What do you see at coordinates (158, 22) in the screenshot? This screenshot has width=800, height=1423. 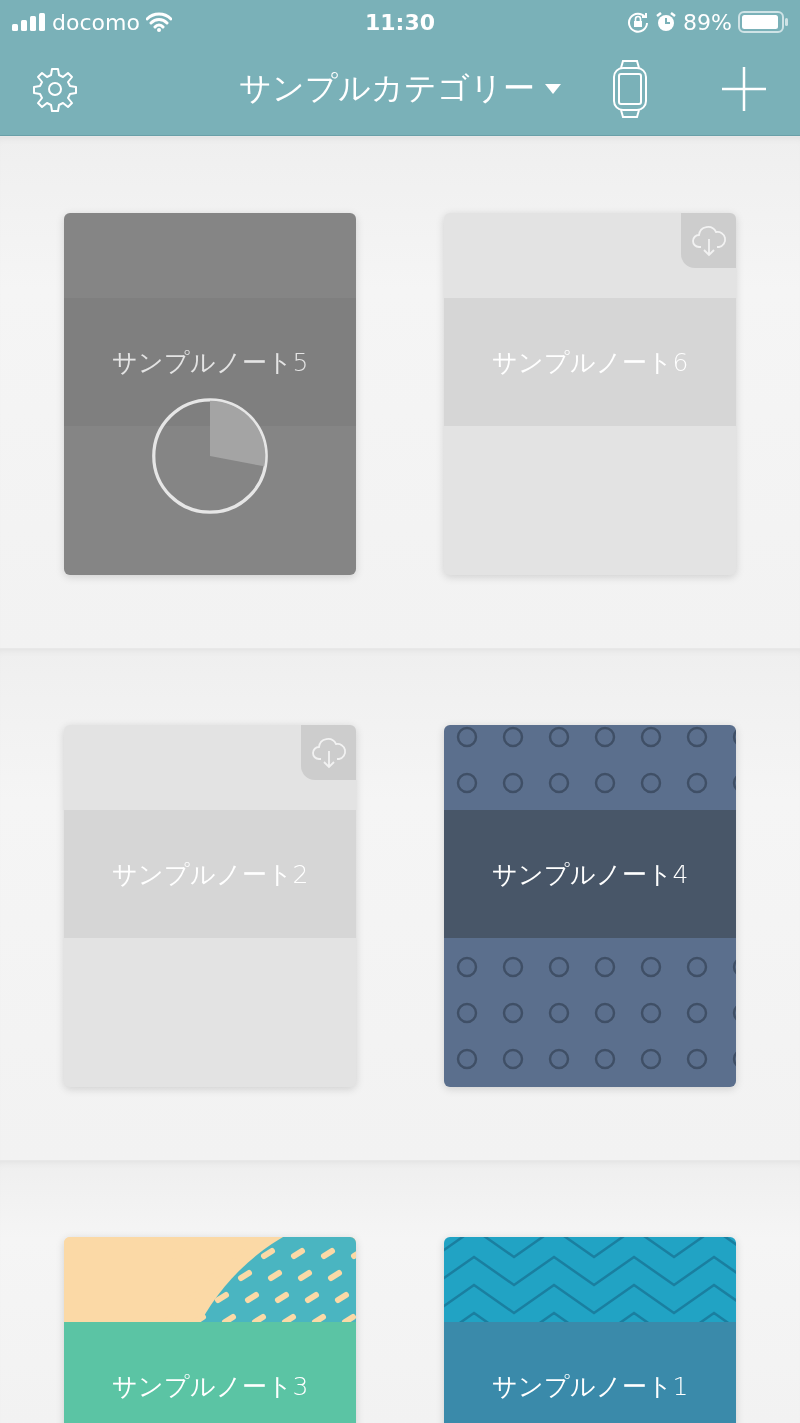 I see `wifi-icon` at bounding box center [158, 22].